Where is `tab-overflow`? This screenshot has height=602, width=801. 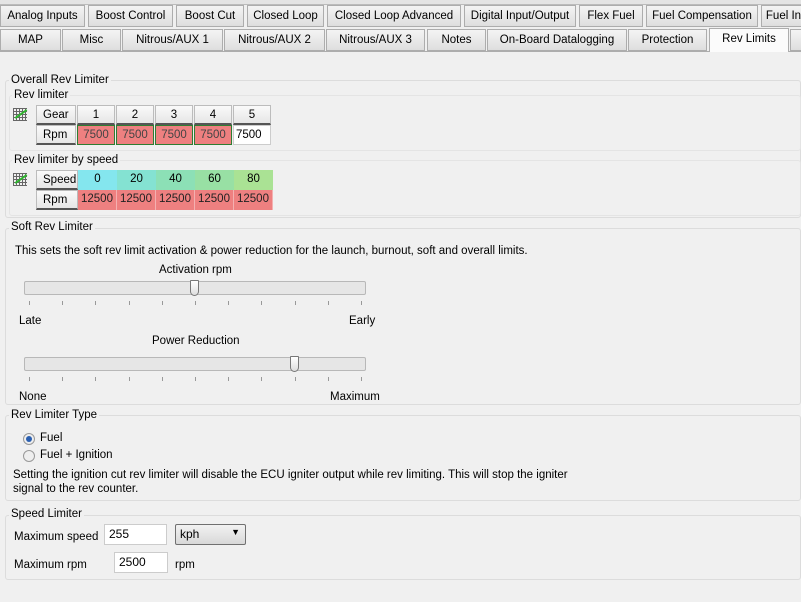
tab-overflow is located at coordinates (795, 40).